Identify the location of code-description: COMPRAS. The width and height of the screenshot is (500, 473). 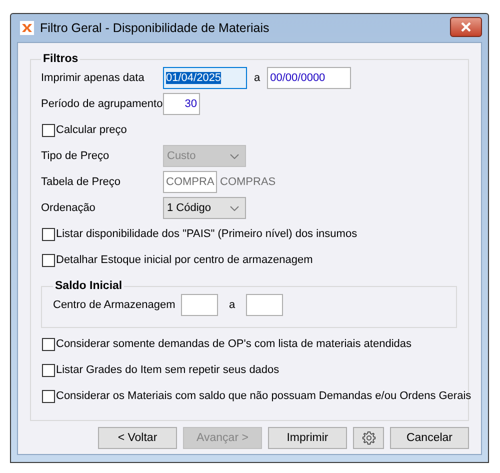
(248, 182).